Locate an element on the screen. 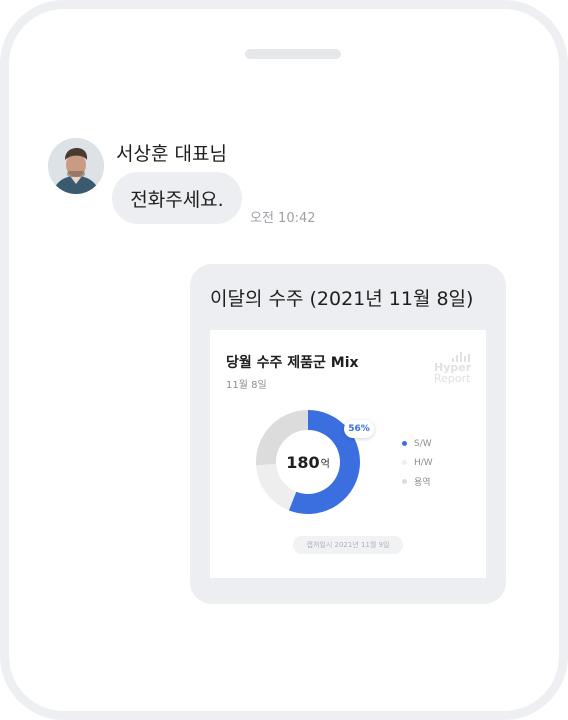 The width and height of the screenshot is (568, 720). logo-text-report: Report is located at coordinates (452, 378).